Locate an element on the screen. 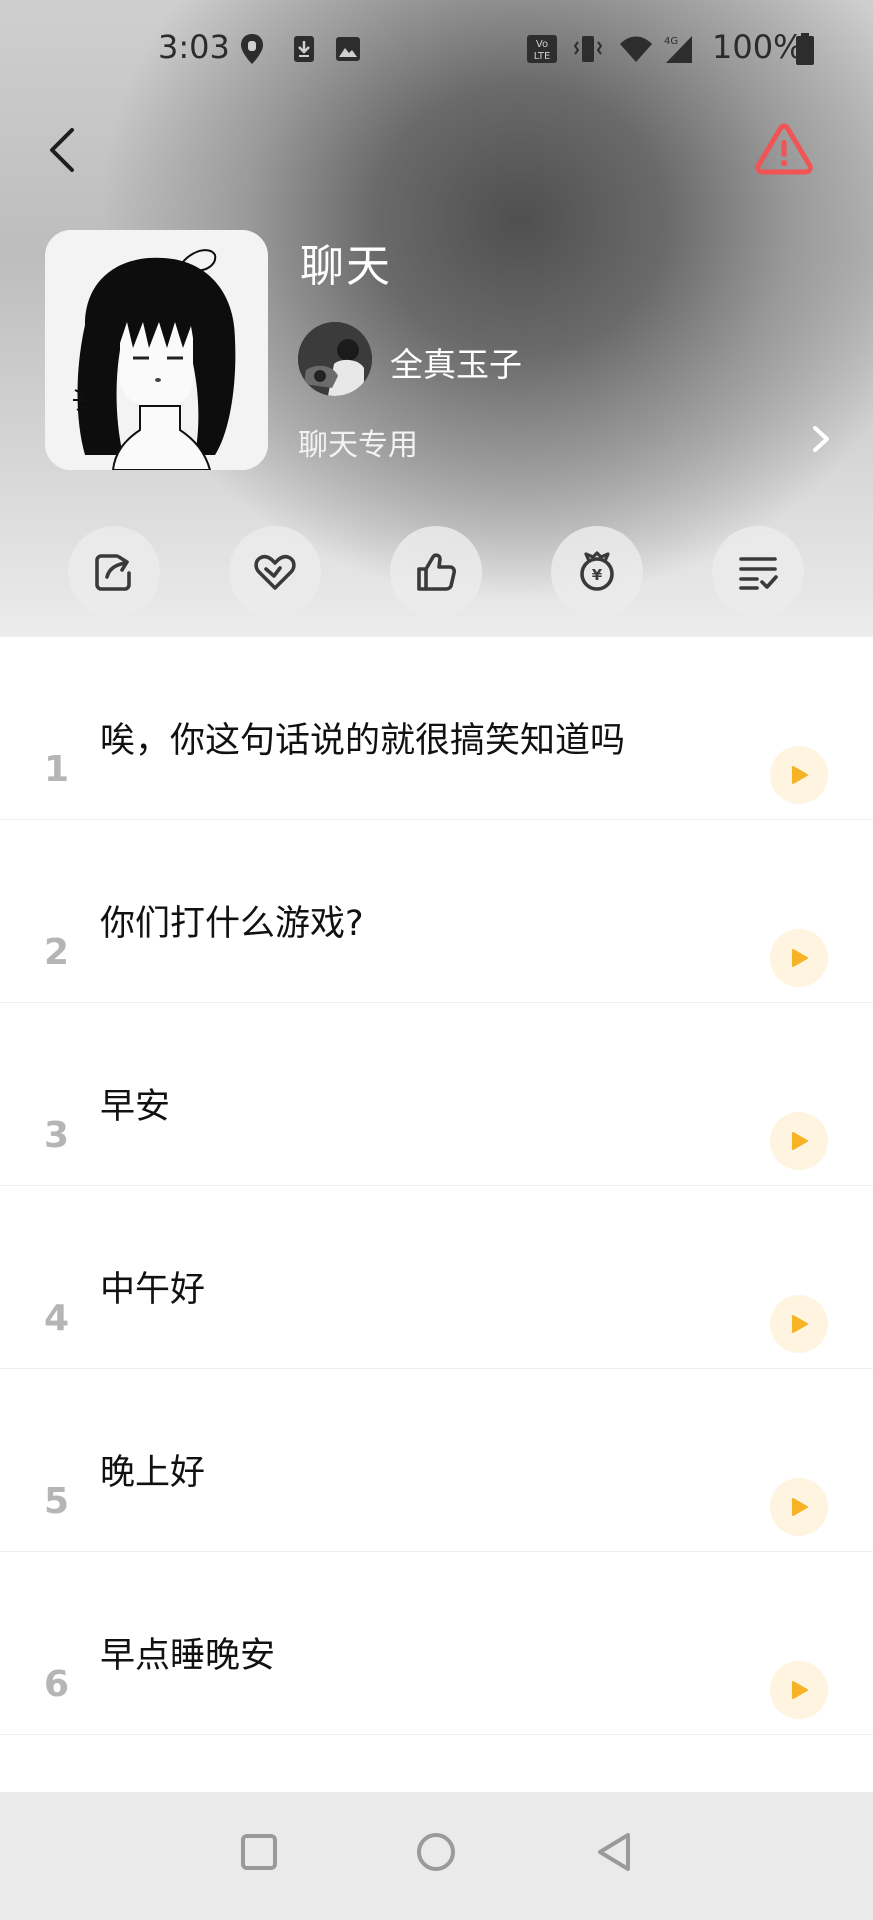  playlist-description: 聊天专用 is located at coordinates (358, 442).